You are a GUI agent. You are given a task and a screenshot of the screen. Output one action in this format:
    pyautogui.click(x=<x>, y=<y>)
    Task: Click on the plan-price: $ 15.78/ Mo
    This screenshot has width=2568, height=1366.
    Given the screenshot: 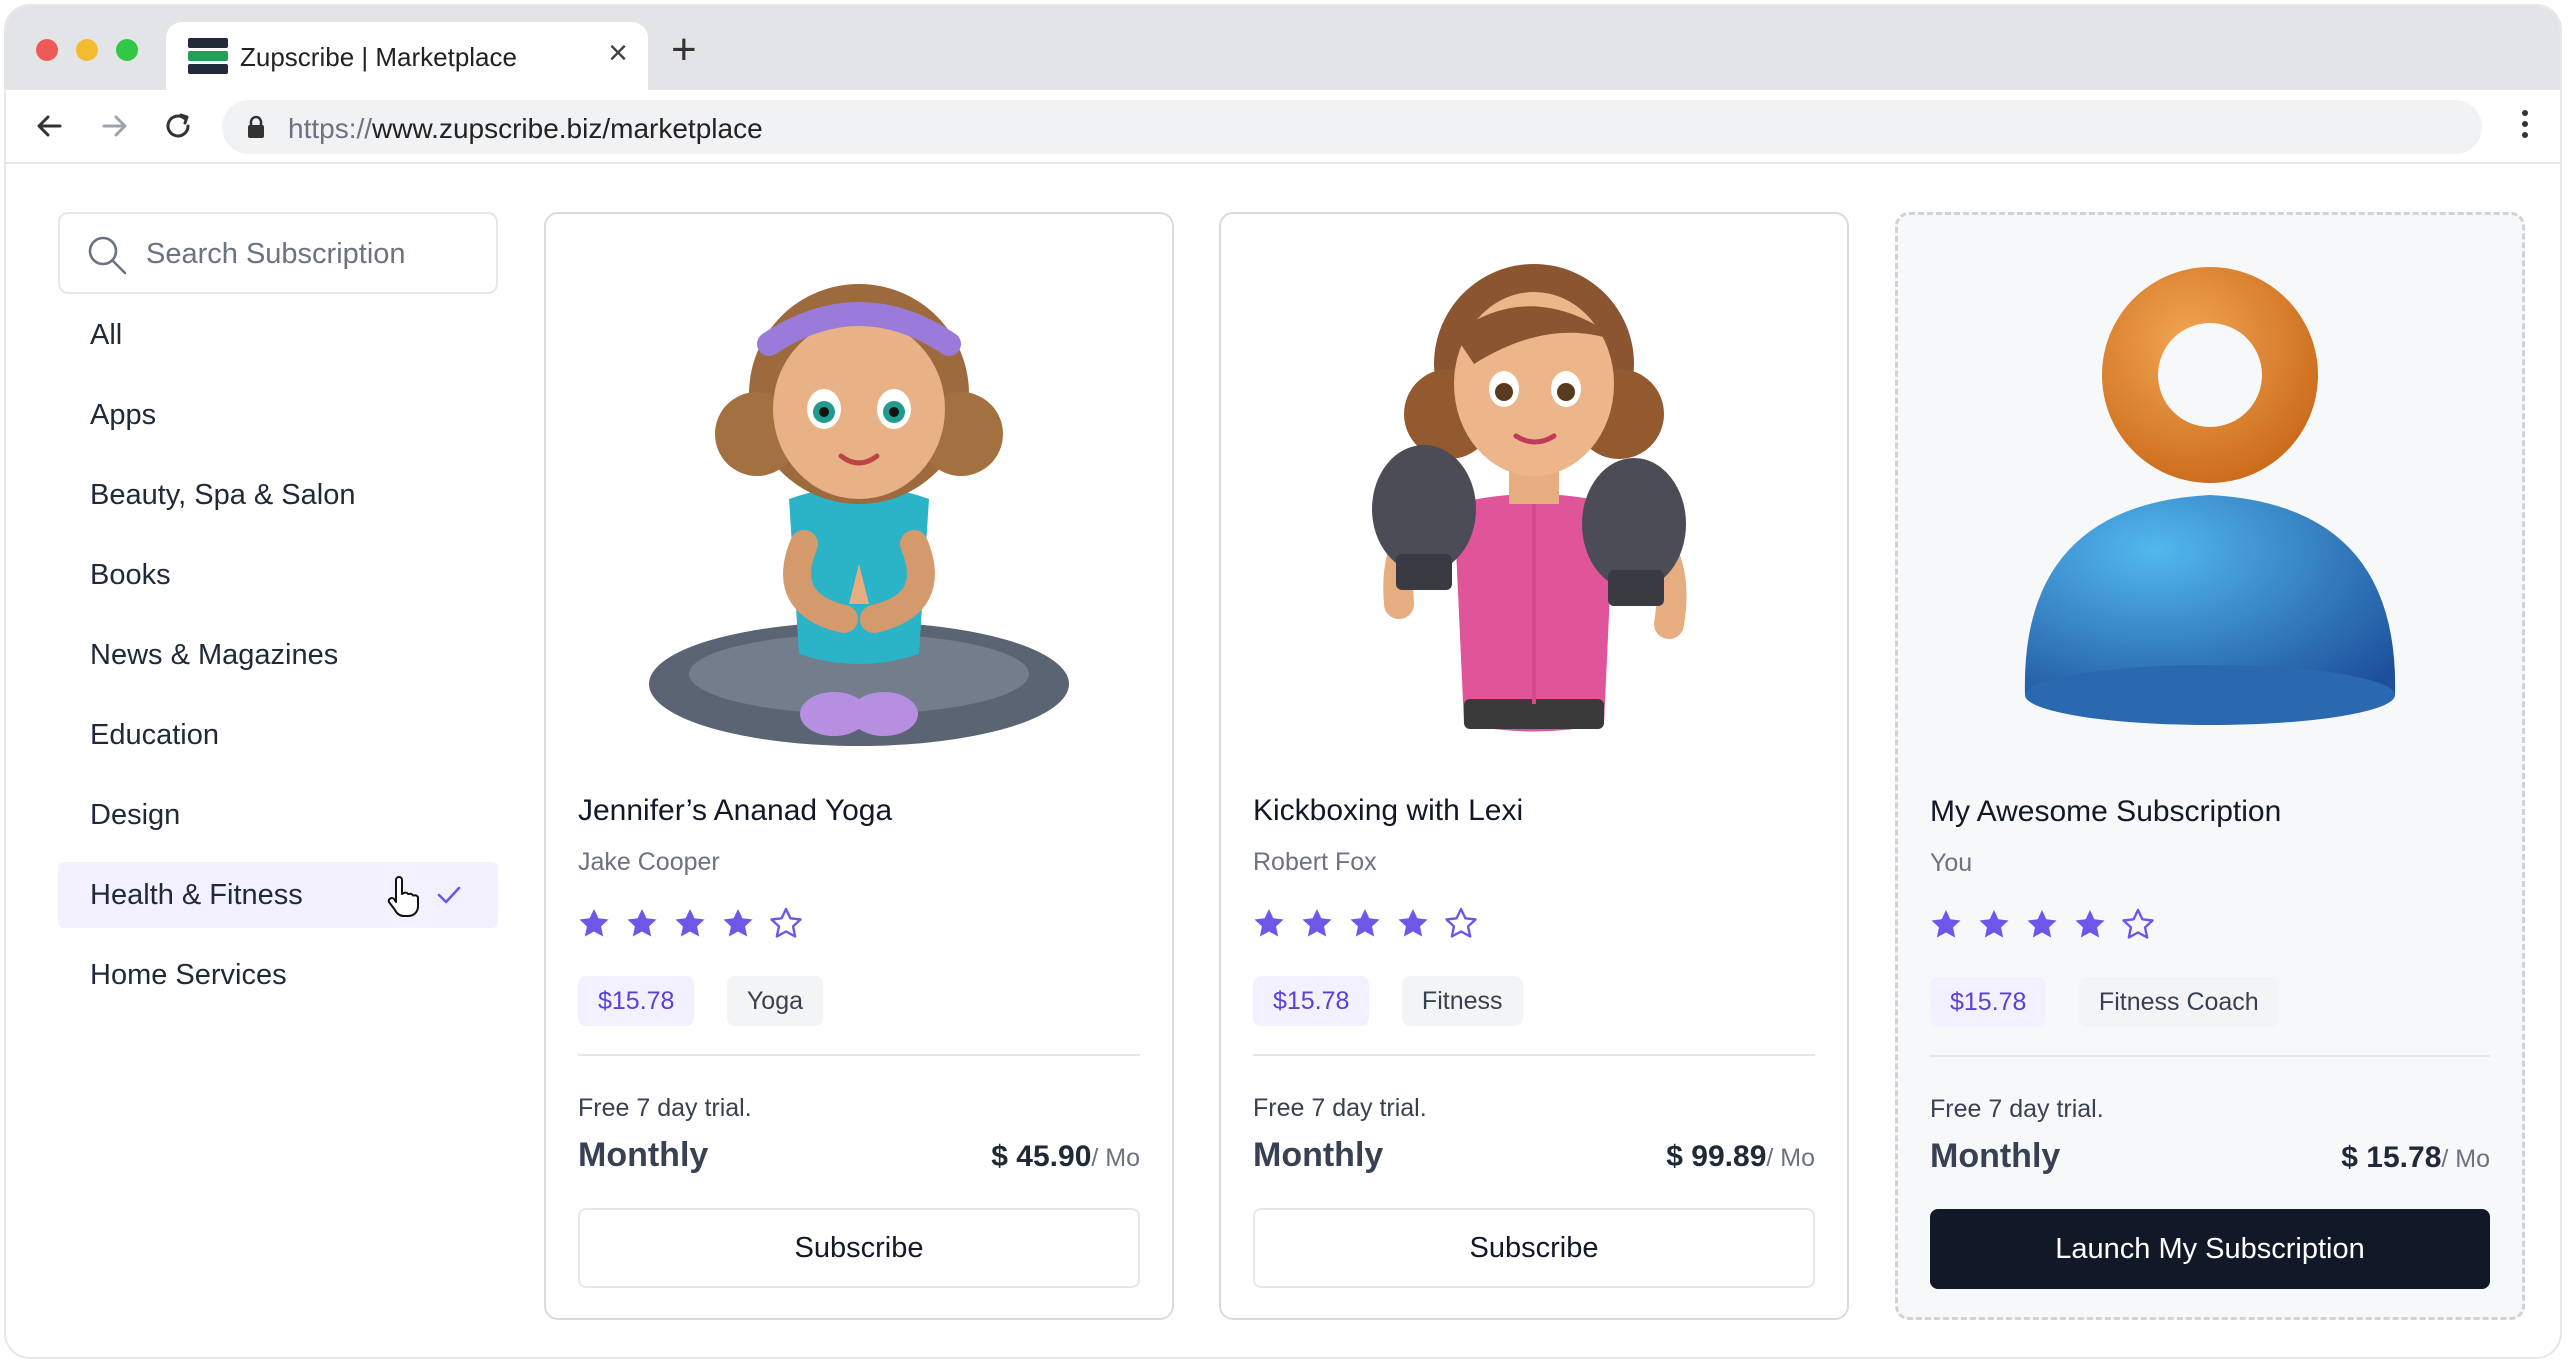 What is the action you would take?
    pyautogui.click(x=2415, y=1157)
    